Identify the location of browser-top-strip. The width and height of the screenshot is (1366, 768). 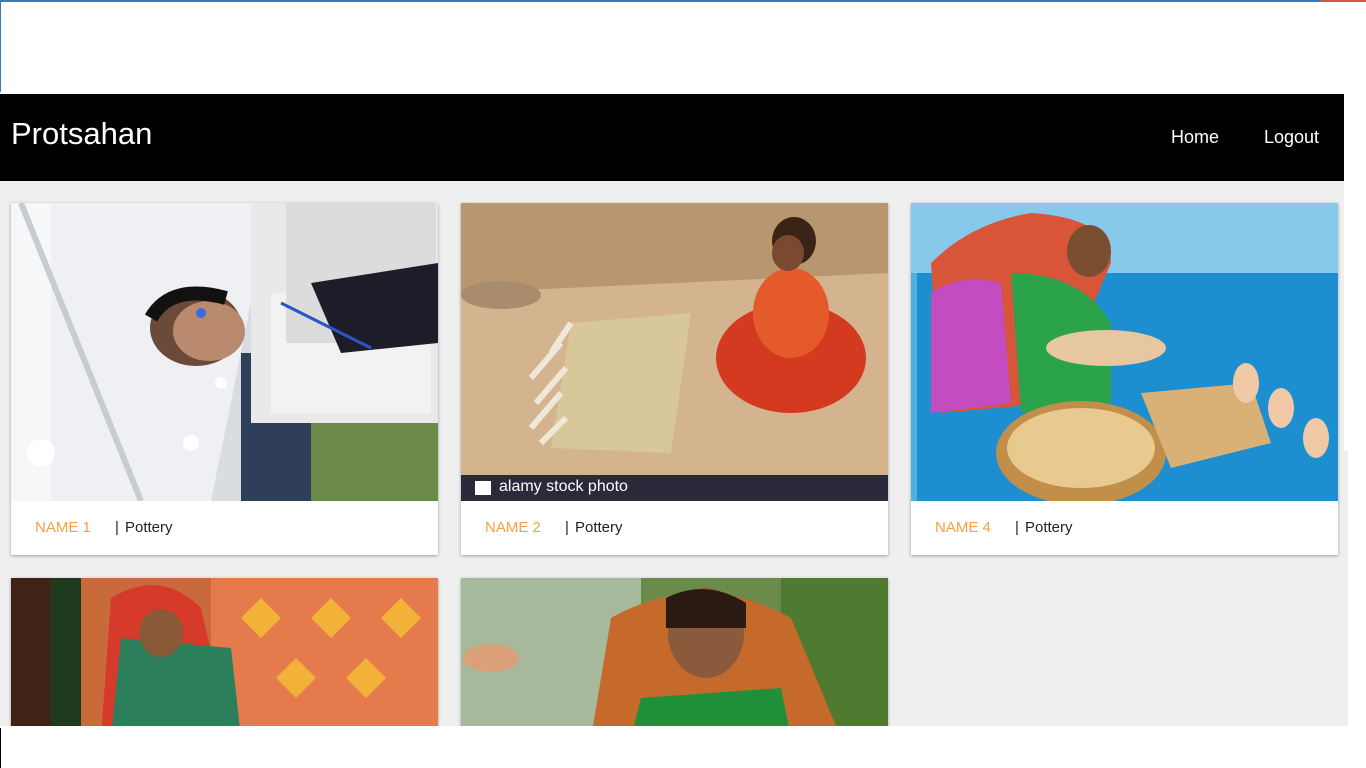
(683, 1).